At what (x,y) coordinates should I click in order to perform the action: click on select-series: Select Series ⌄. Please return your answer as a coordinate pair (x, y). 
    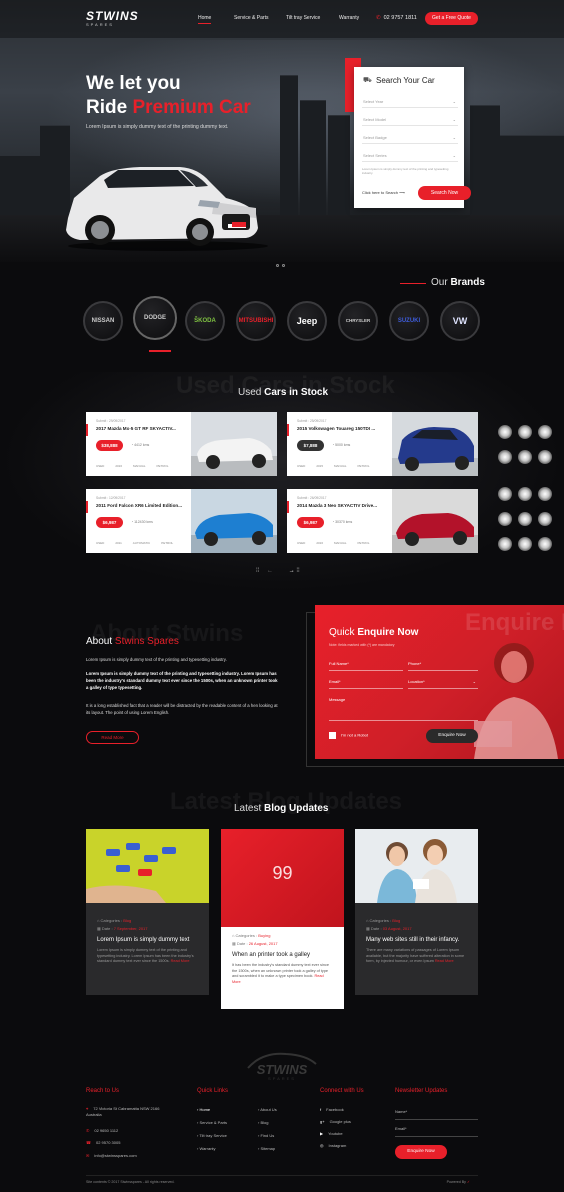
    Looking at the image, I should click on (410, 155).